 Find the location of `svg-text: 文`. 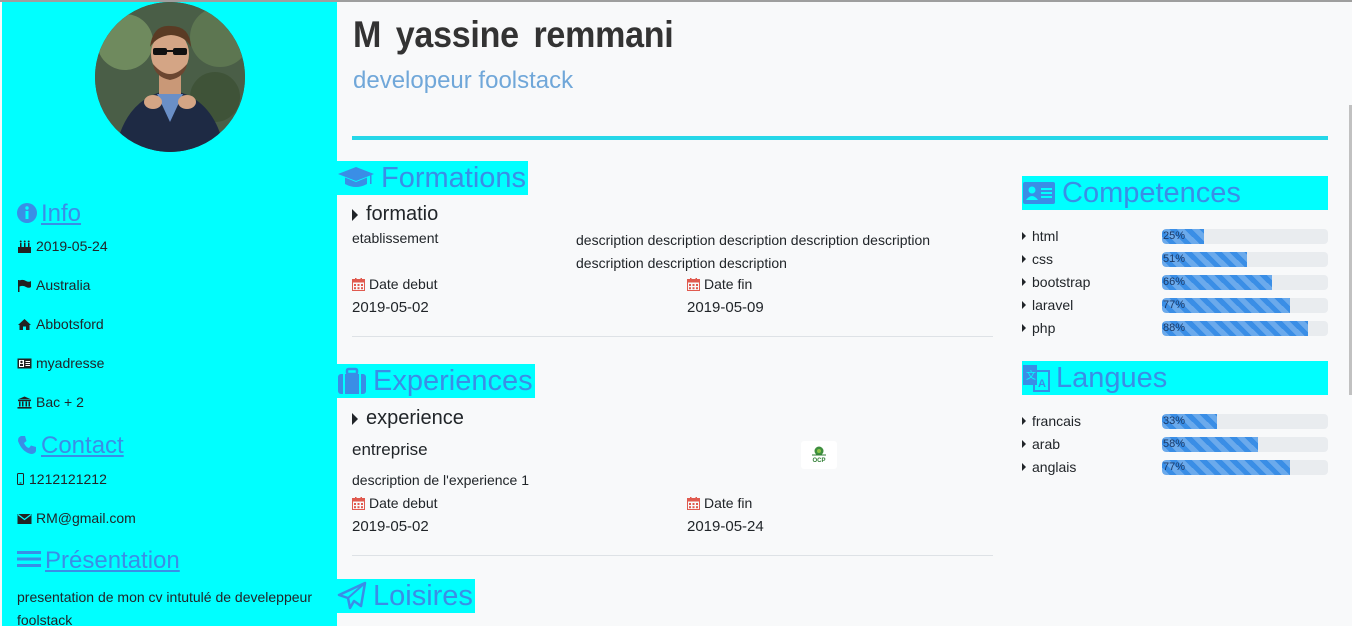

svg-text: 文 is located at coordinates (1031, 375).